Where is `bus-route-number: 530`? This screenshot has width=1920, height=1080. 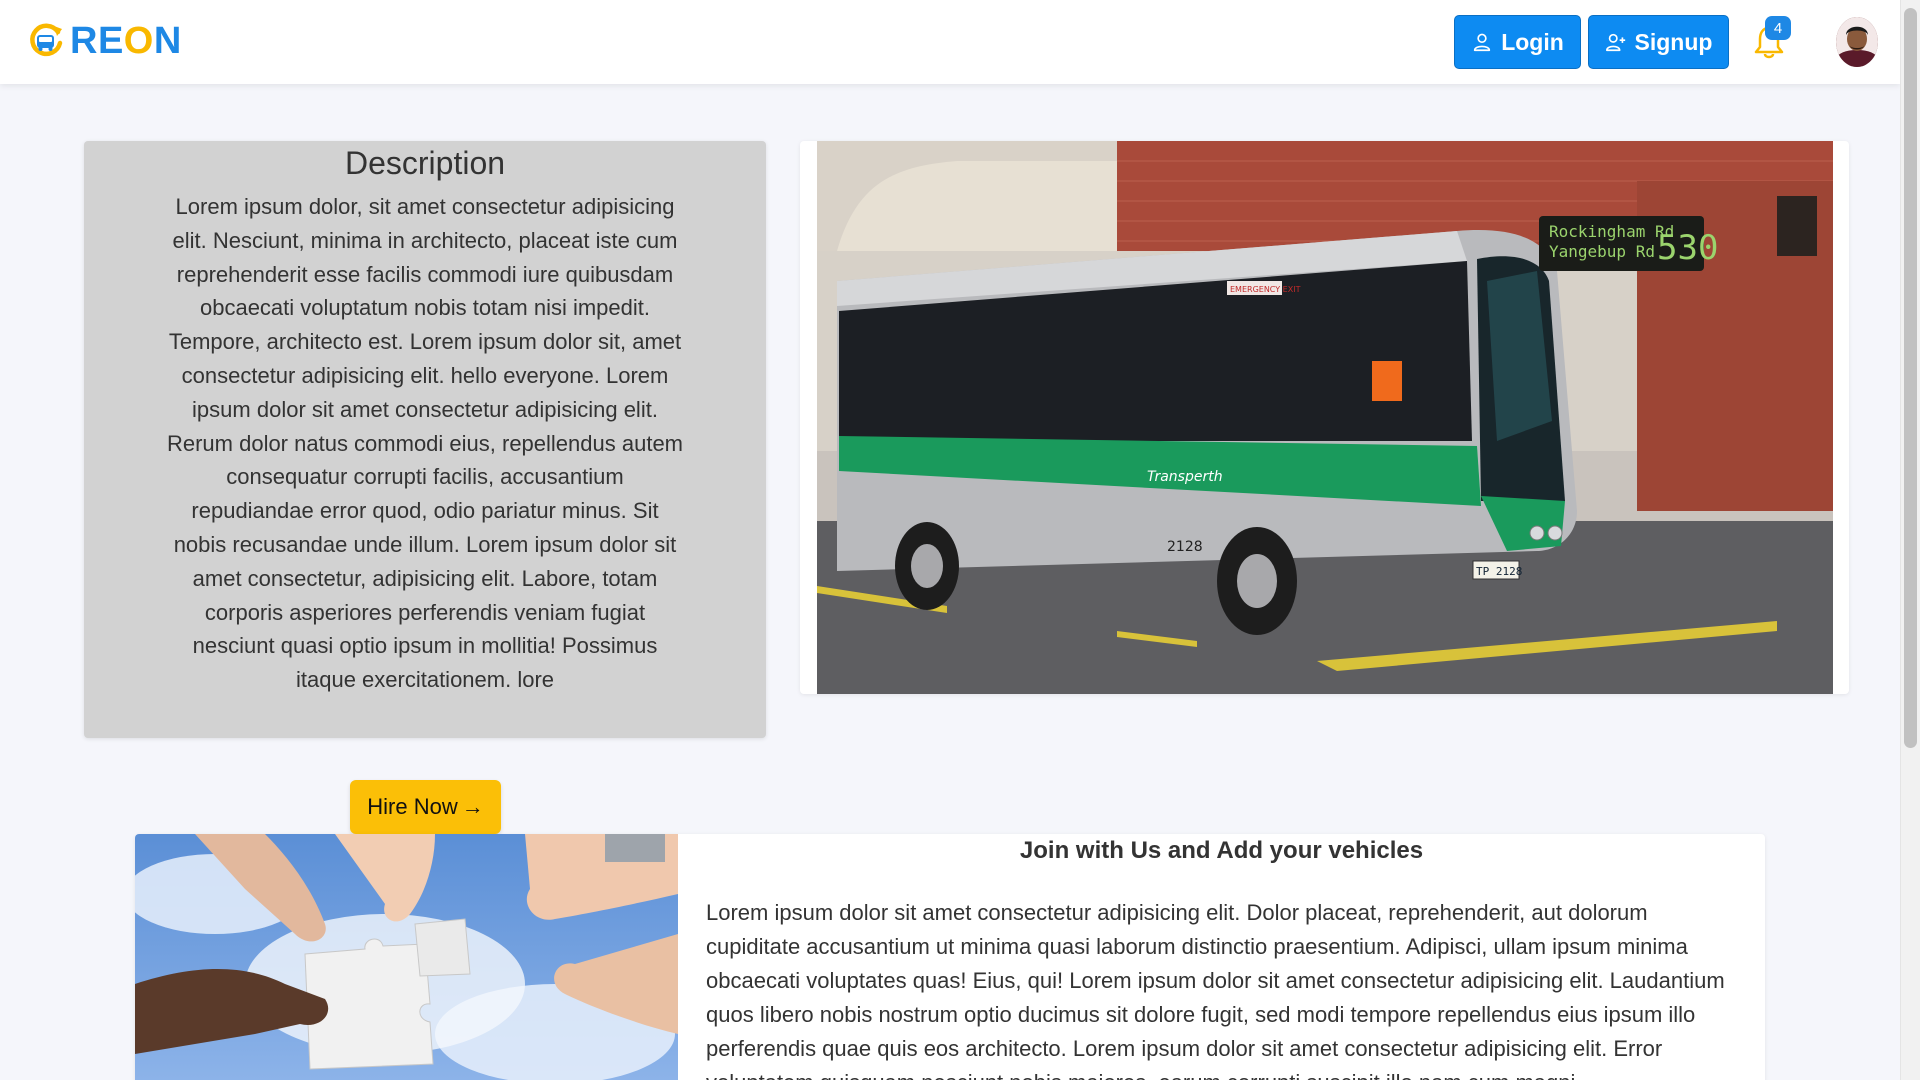 bus-route-number: 530 is located at coordinates (1687, 248).